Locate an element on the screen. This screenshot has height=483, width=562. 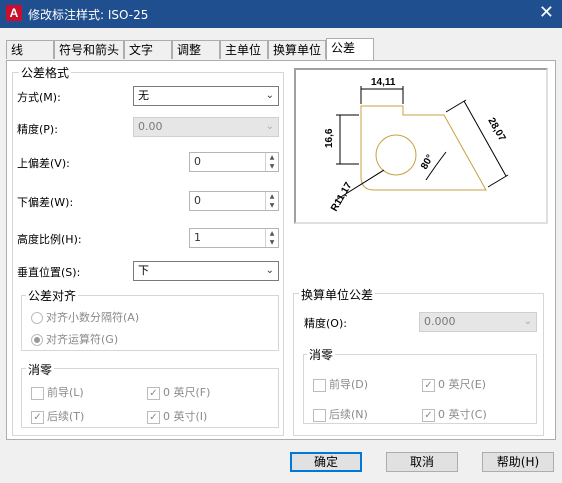
feet-checkbox: ✓ 0 英尺(F) is located at coordinates (178, 392).